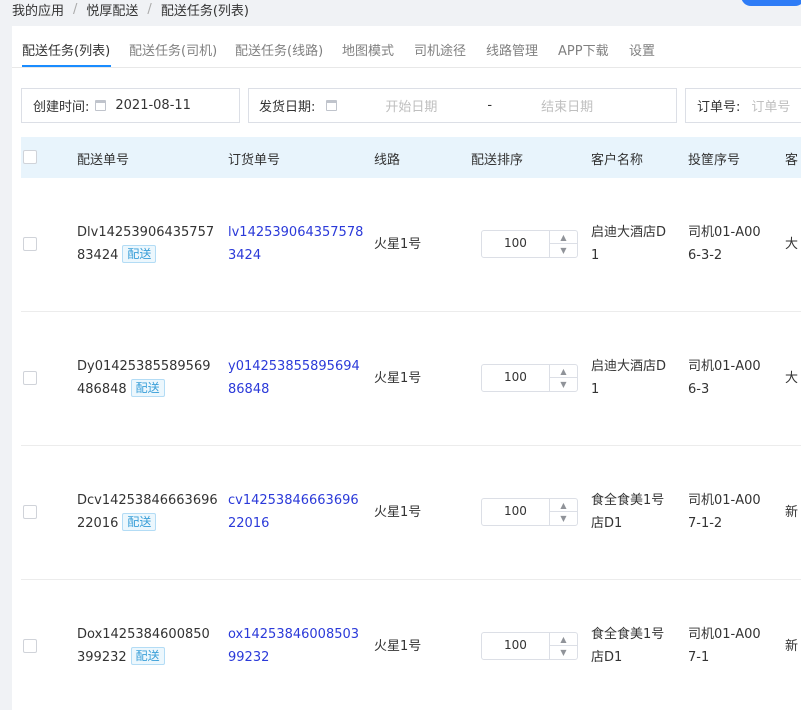  Describe the element at coordinates (153, 105) in the screenshot. I see `created-date-value: 2021-08-11` at that location.